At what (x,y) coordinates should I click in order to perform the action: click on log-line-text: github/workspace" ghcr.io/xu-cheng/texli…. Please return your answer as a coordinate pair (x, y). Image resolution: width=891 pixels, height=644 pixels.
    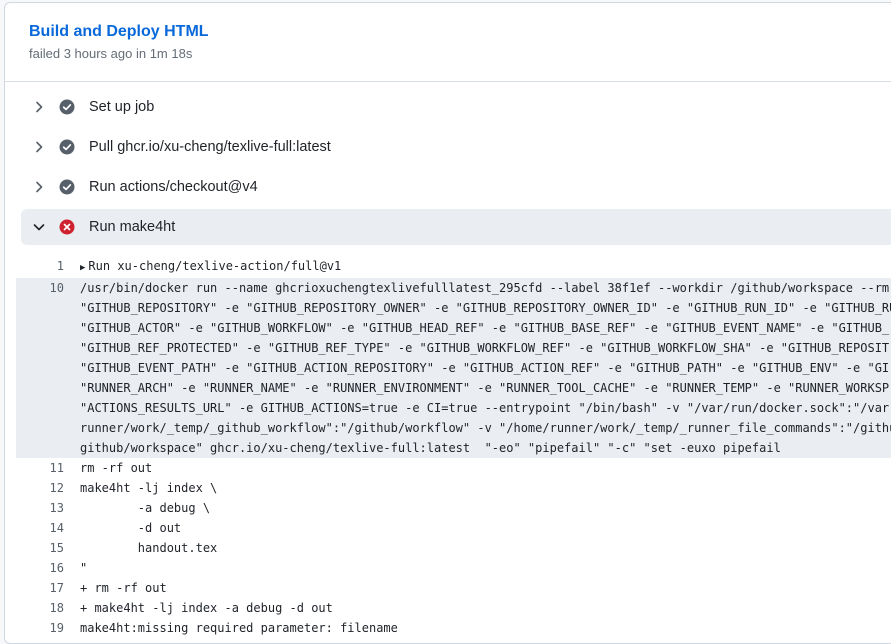
    Looking at the image, I should click on (430, 448).